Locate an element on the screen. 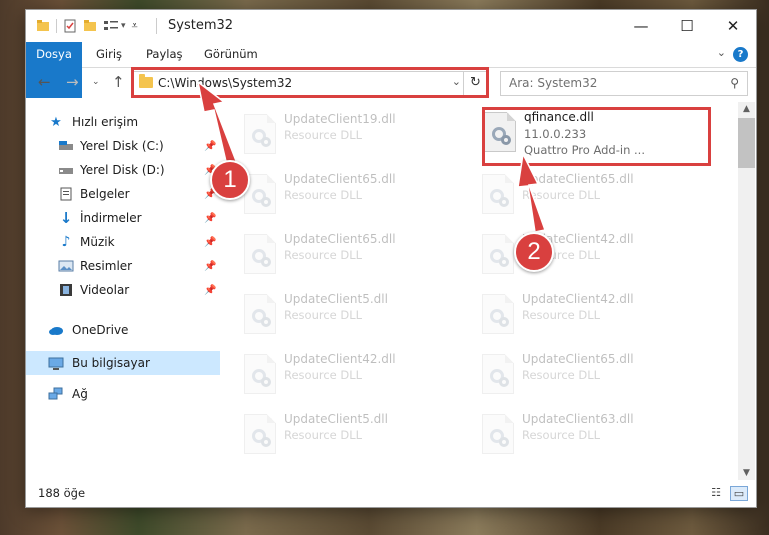 The height and width of the screenshot is (535, 769). nav-item-downloads: ↓ İndirmeler 📌 is located at coordinates (123, 218).